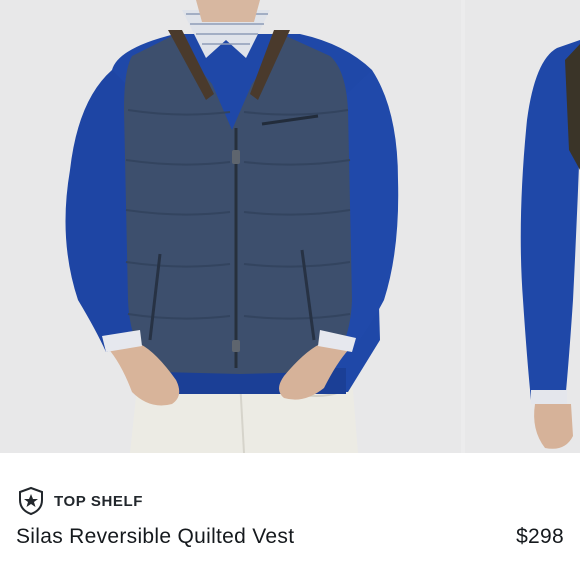 The image size is (580, 580). I want to click on brand-name: TOP SHELF, so click(98, 501).